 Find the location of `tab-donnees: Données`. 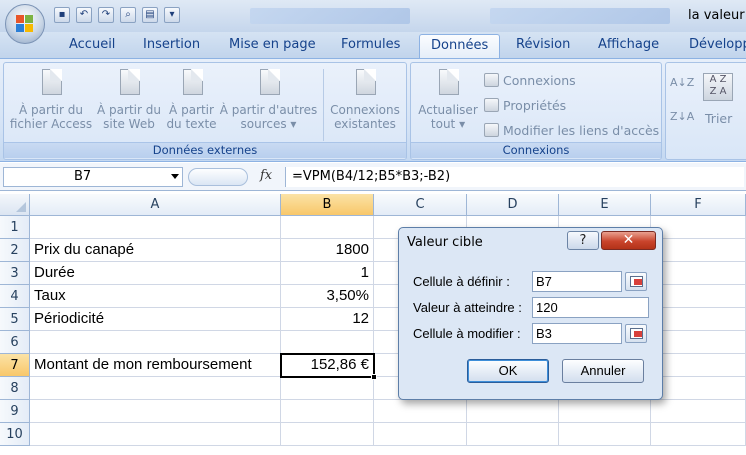

tab-donnees: Données is located at coordinates (460, 46).